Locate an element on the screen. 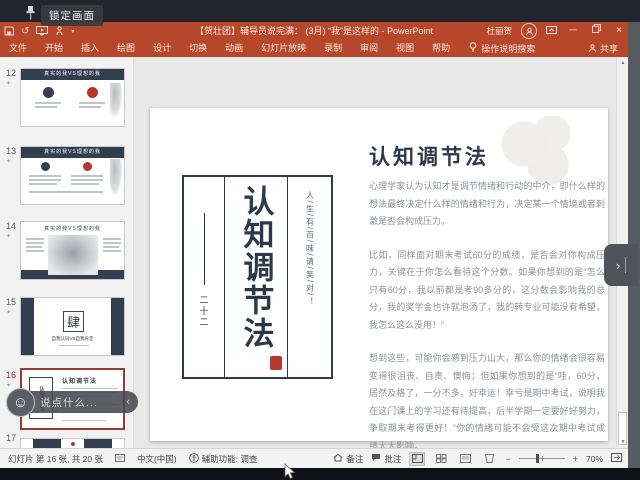 This screenshot has width=640, height=480. slide-counter: 幻灯片 第 16 张, 共 20 张 is located at coordinates (55, 458).